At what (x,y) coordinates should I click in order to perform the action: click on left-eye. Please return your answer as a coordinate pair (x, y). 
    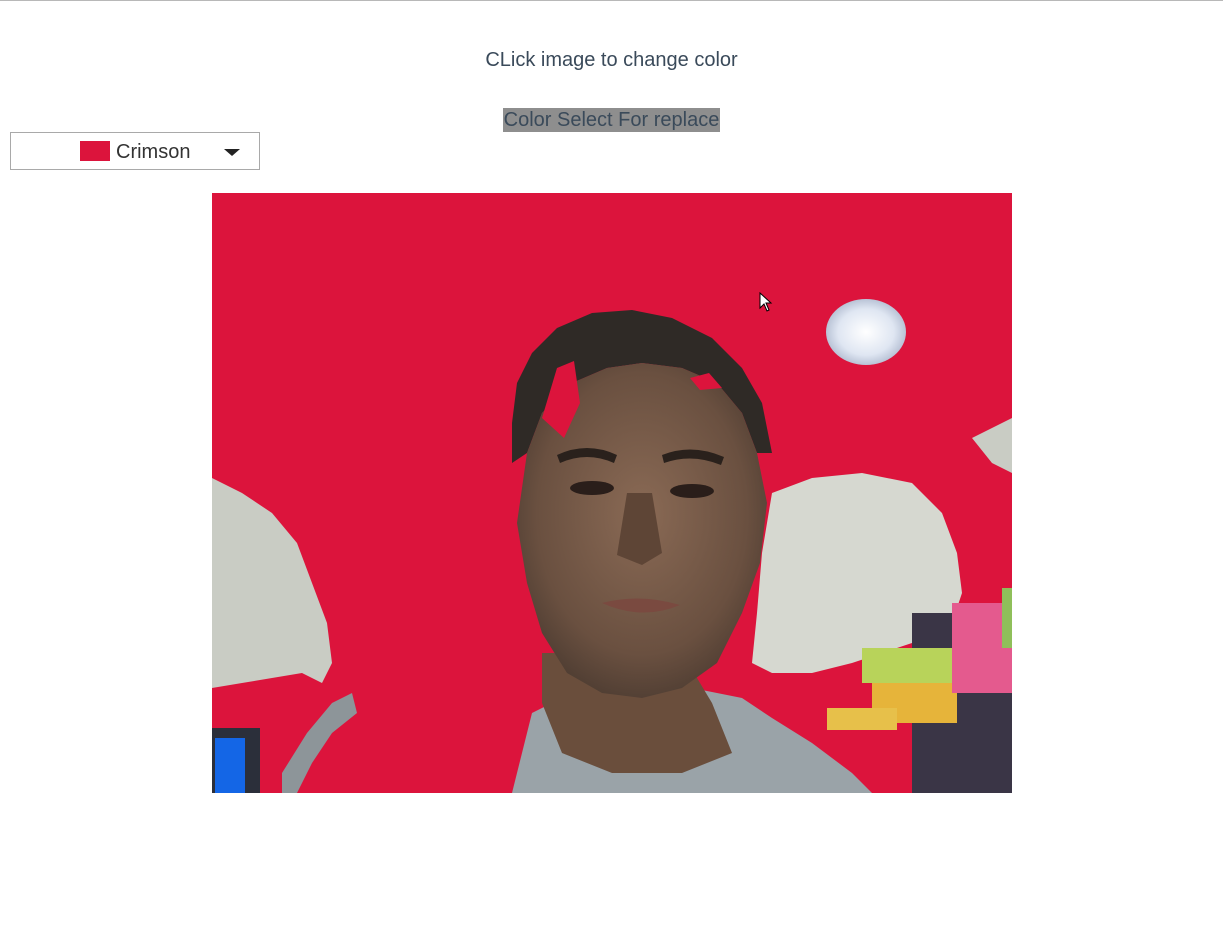
    Looking at the image, I should click on (592, 488).